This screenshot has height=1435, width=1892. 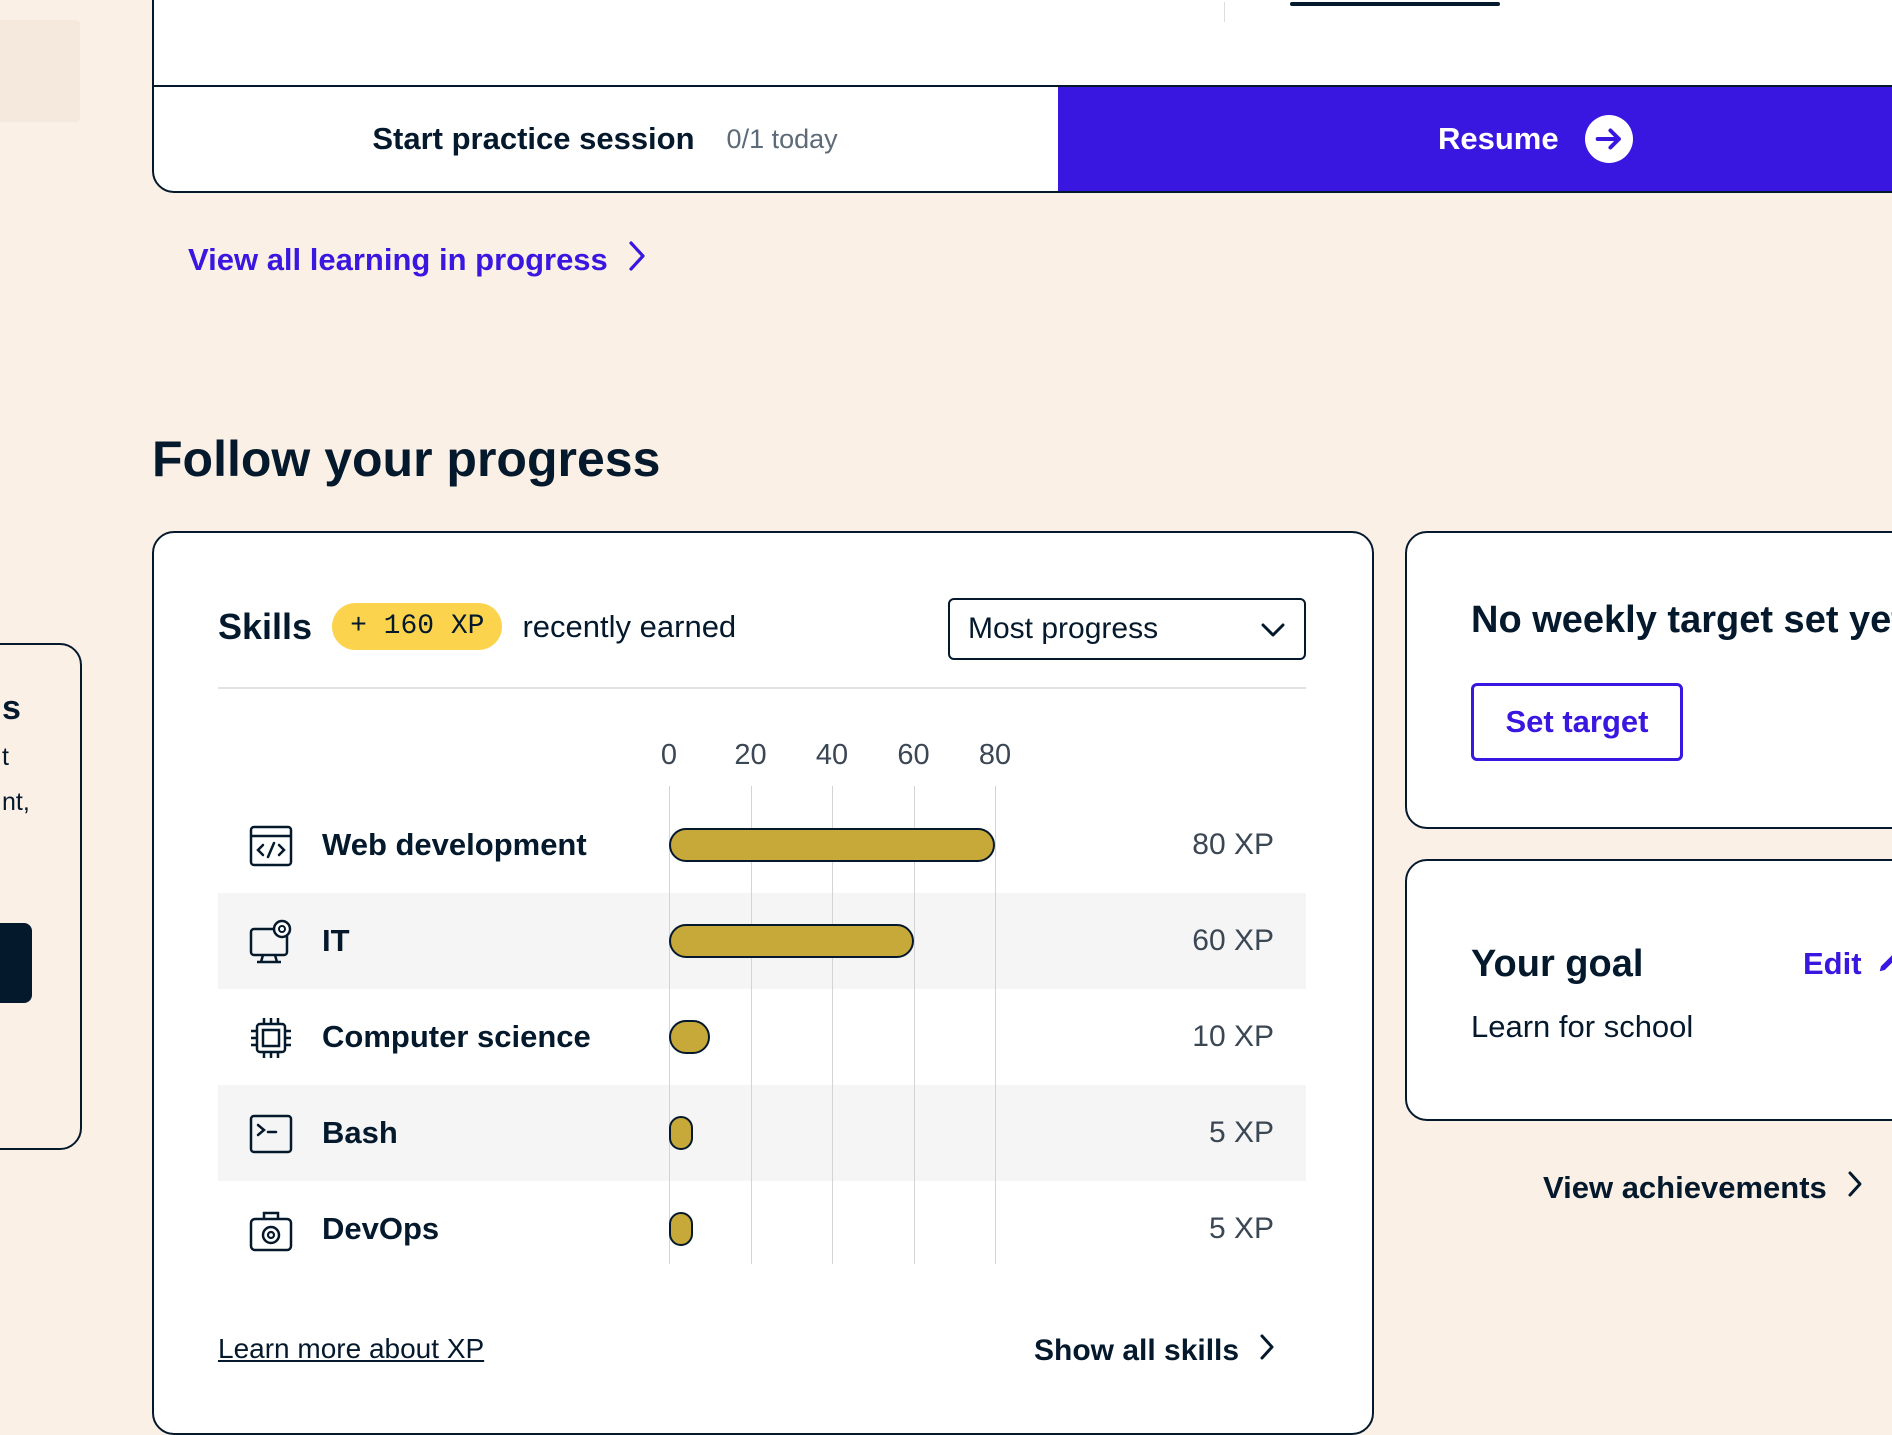 What do you see at coordinates (1557, 964) in the screenshot?
I see `goal-title: Your goal` at bounding box center [1557, 964].